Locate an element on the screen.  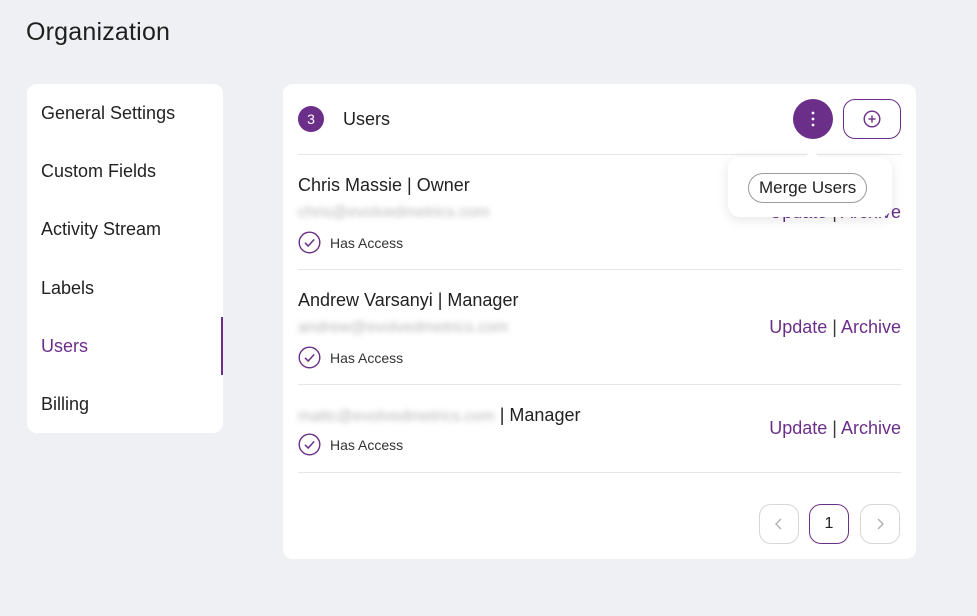
sidebar-item-label: Activity Stream is located at coordinates (101, 229).